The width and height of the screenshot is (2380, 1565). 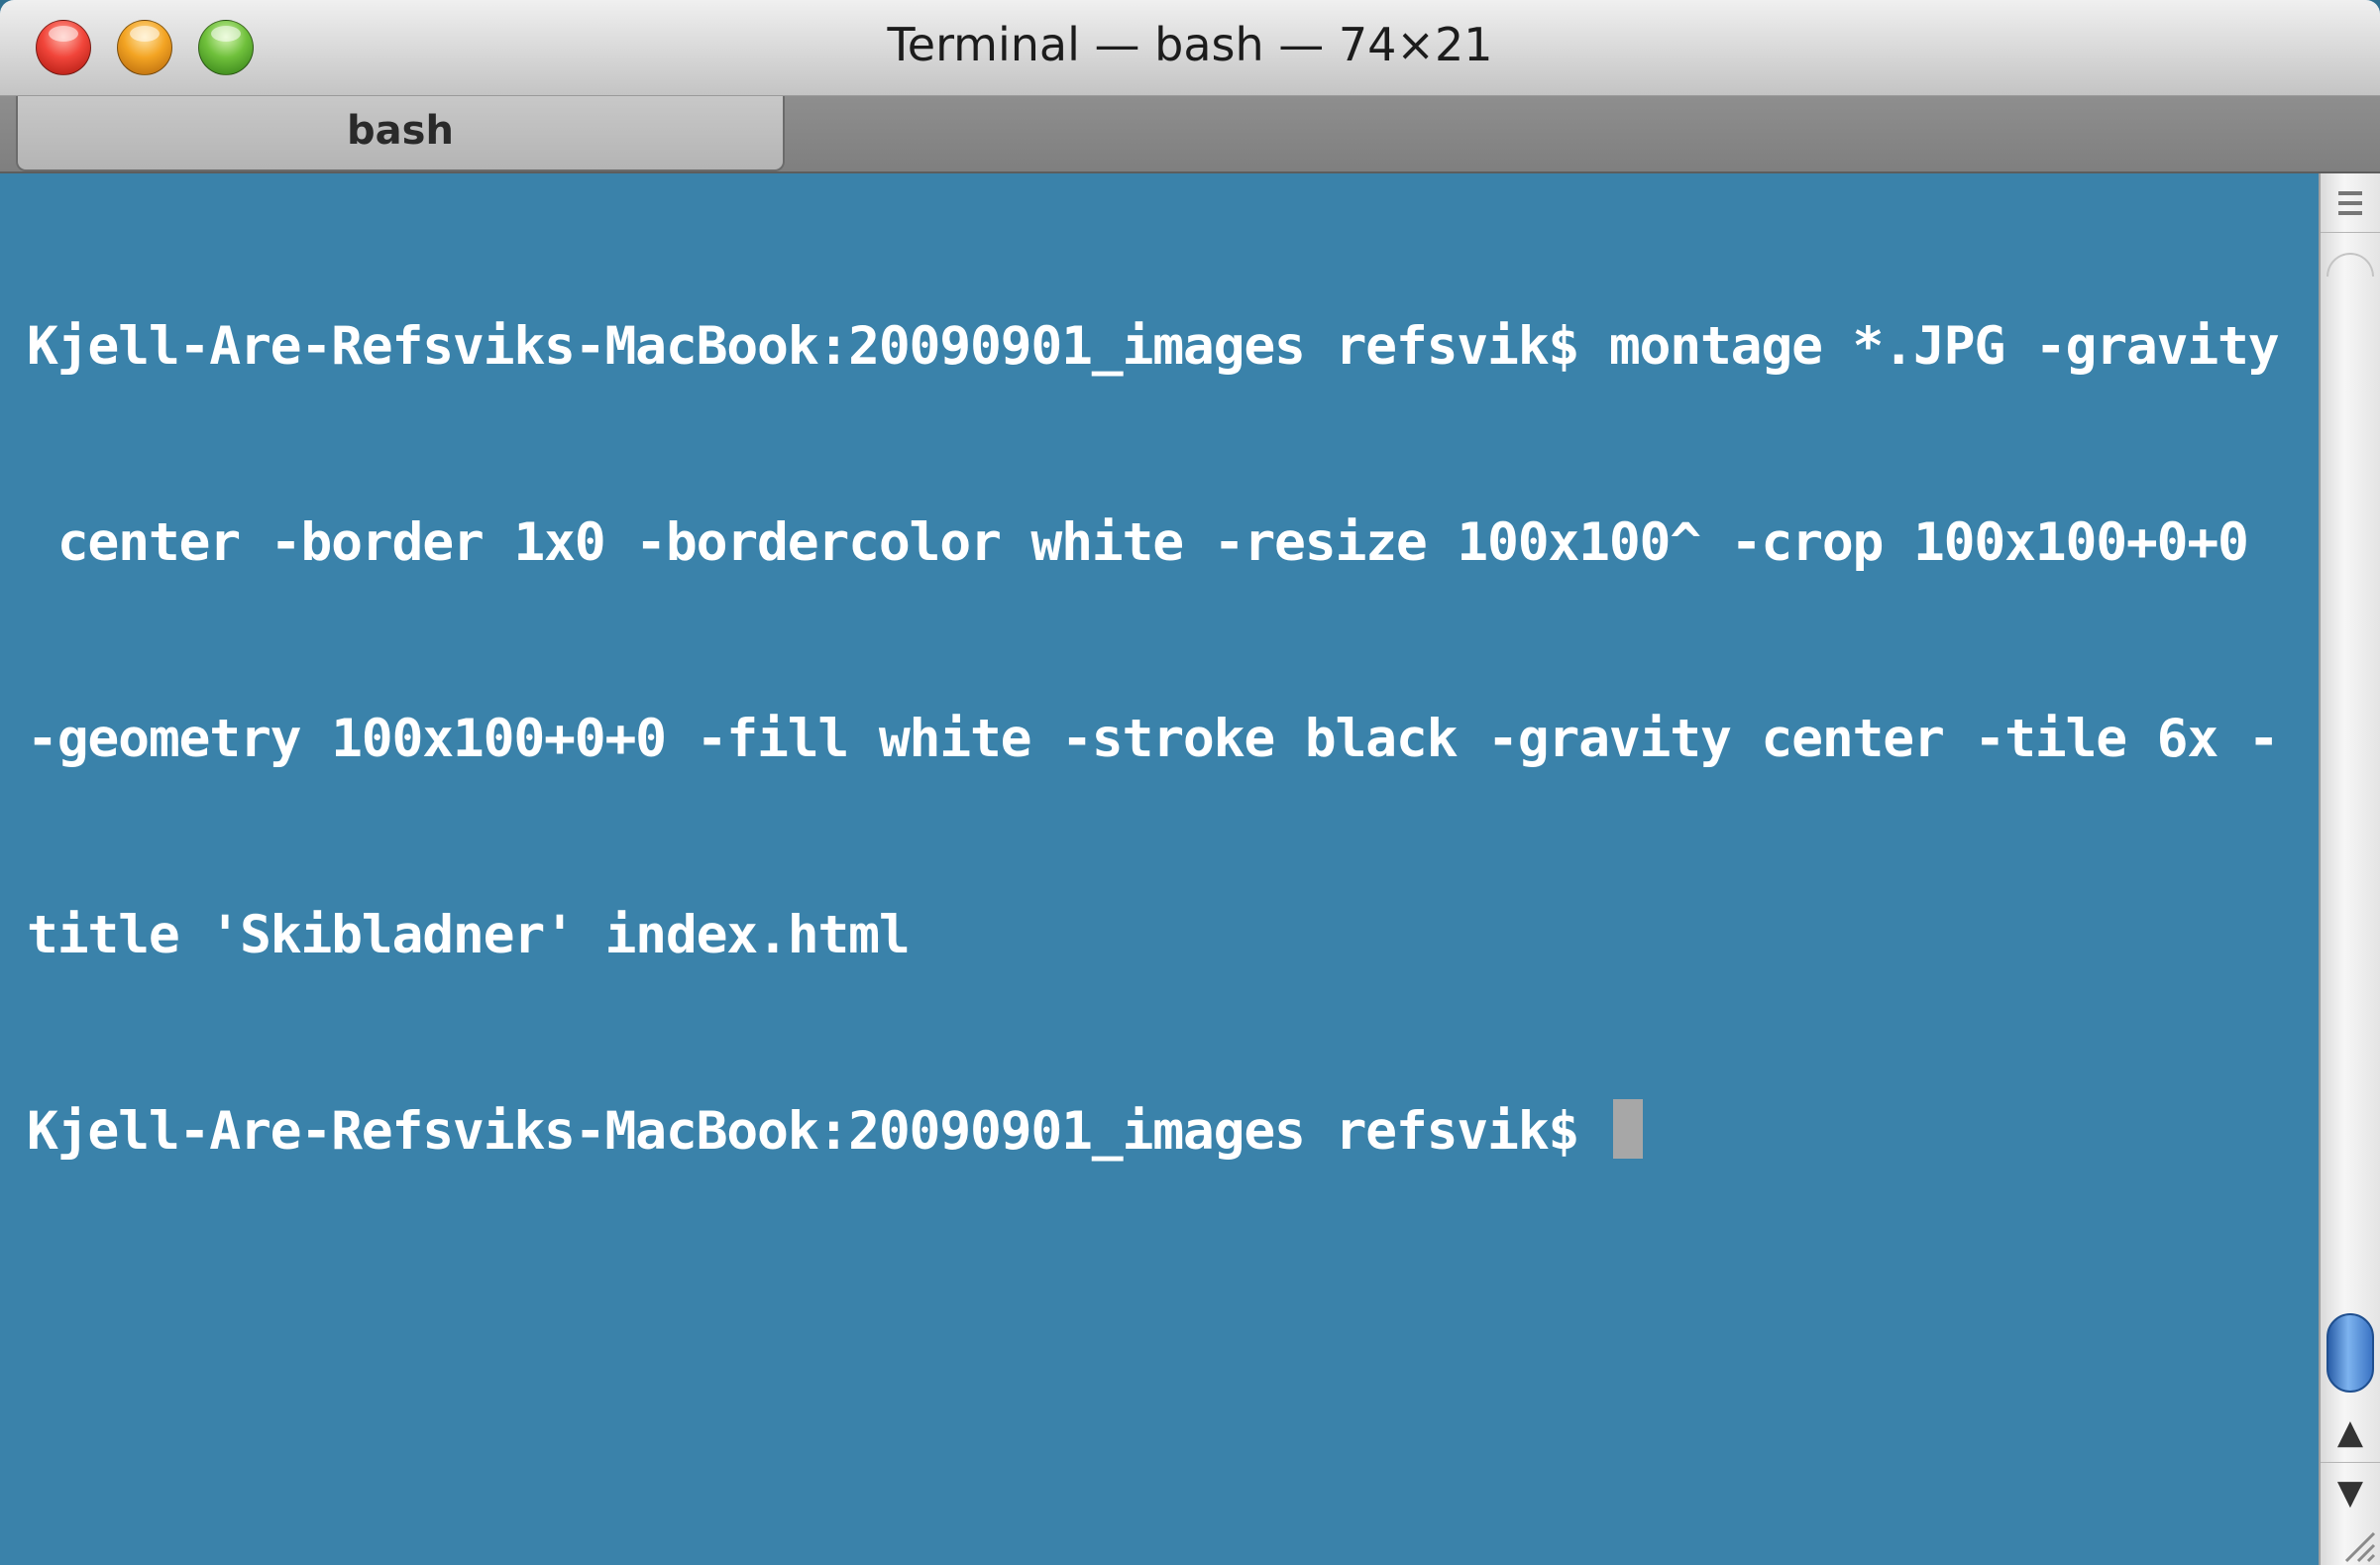 I want to click on scroll-track-cap, so click(x=2350, y=265).